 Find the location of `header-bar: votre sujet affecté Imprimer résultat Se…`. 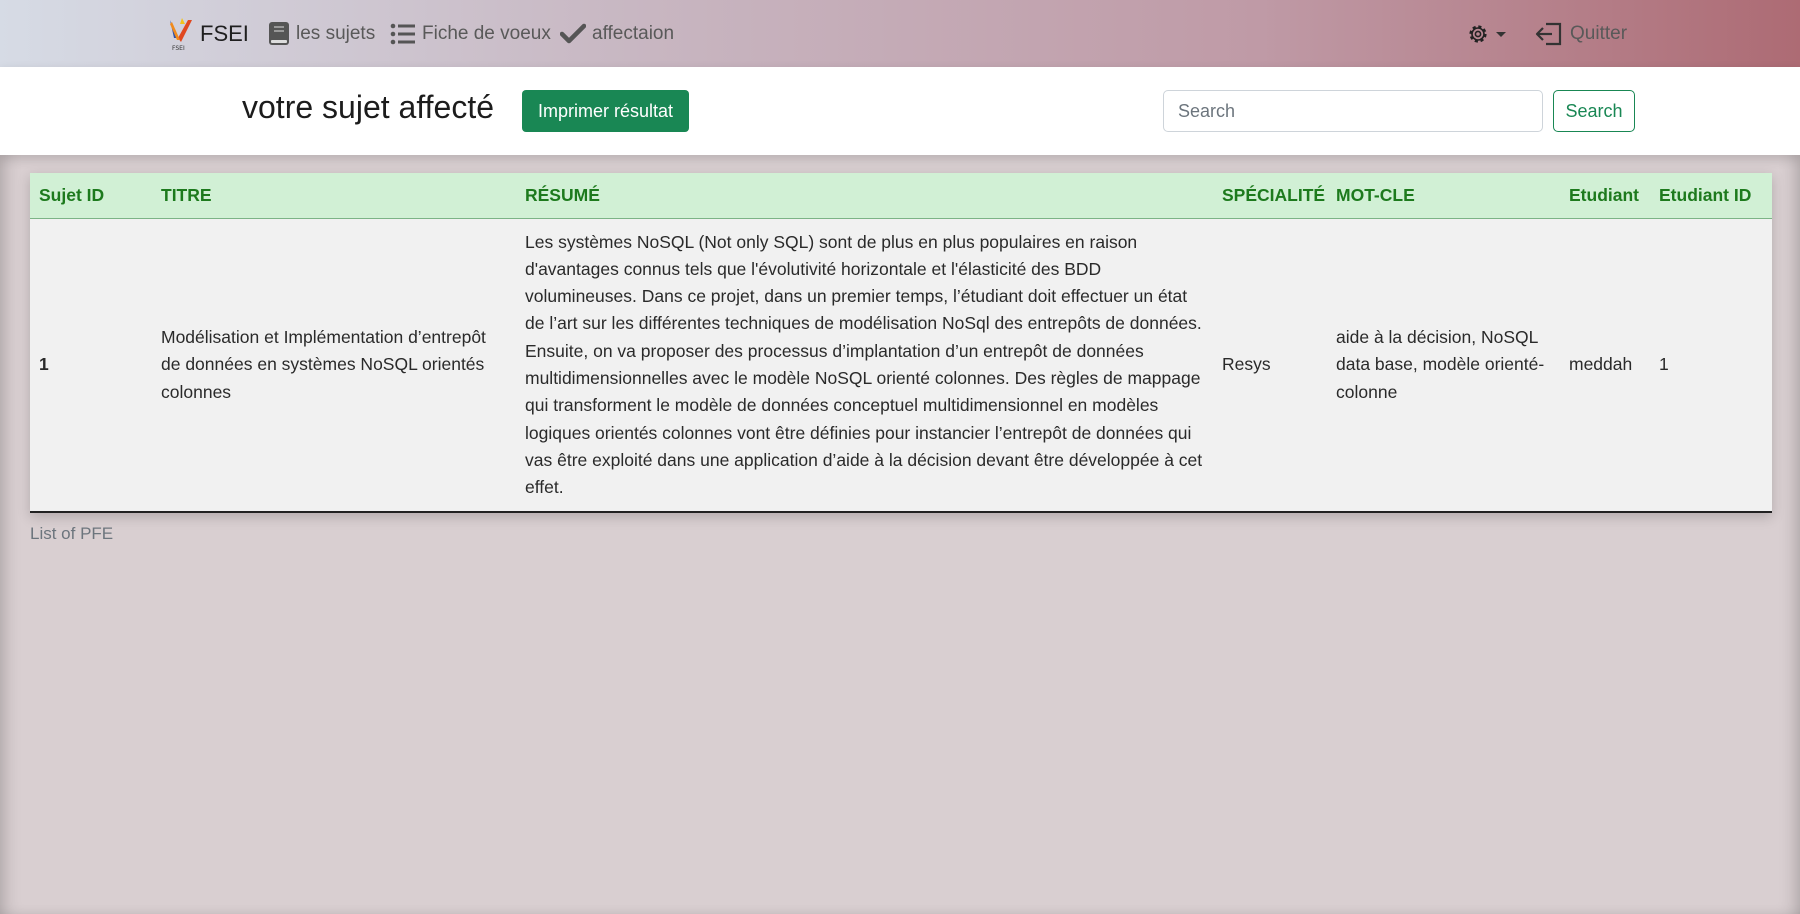

header-bar: votre sujet affecté Imprimer résultat Se… is located at coordinates (900, 111).